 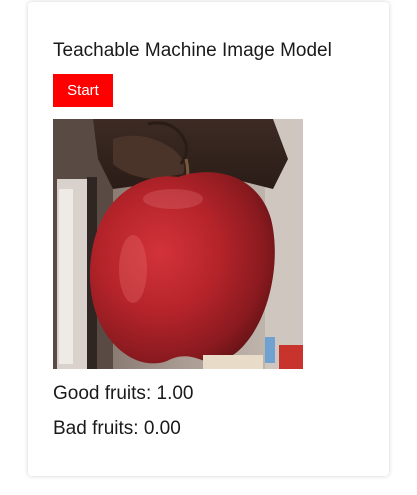 What do you see at coordinates (192, 50) in the screenshot?
I see `page-title: Teachable Machine Image Model` at bounding box center [192, 50].